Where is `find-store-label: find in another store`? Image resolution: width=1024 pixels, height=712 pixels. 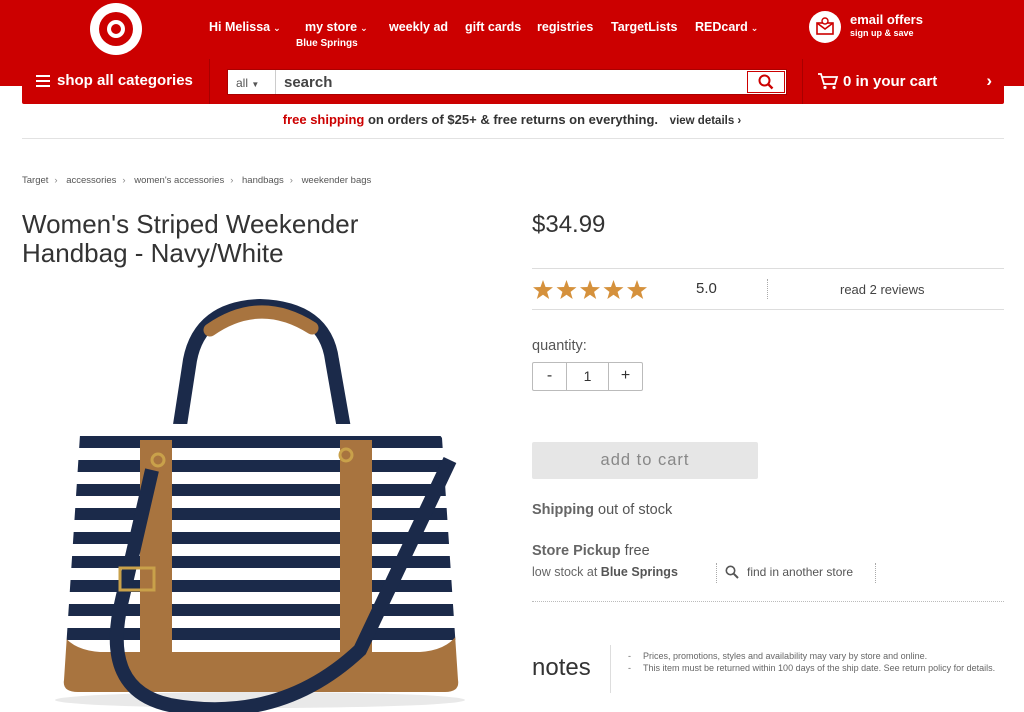
find-store-label: find in another store is located at coordinates (800, 572).